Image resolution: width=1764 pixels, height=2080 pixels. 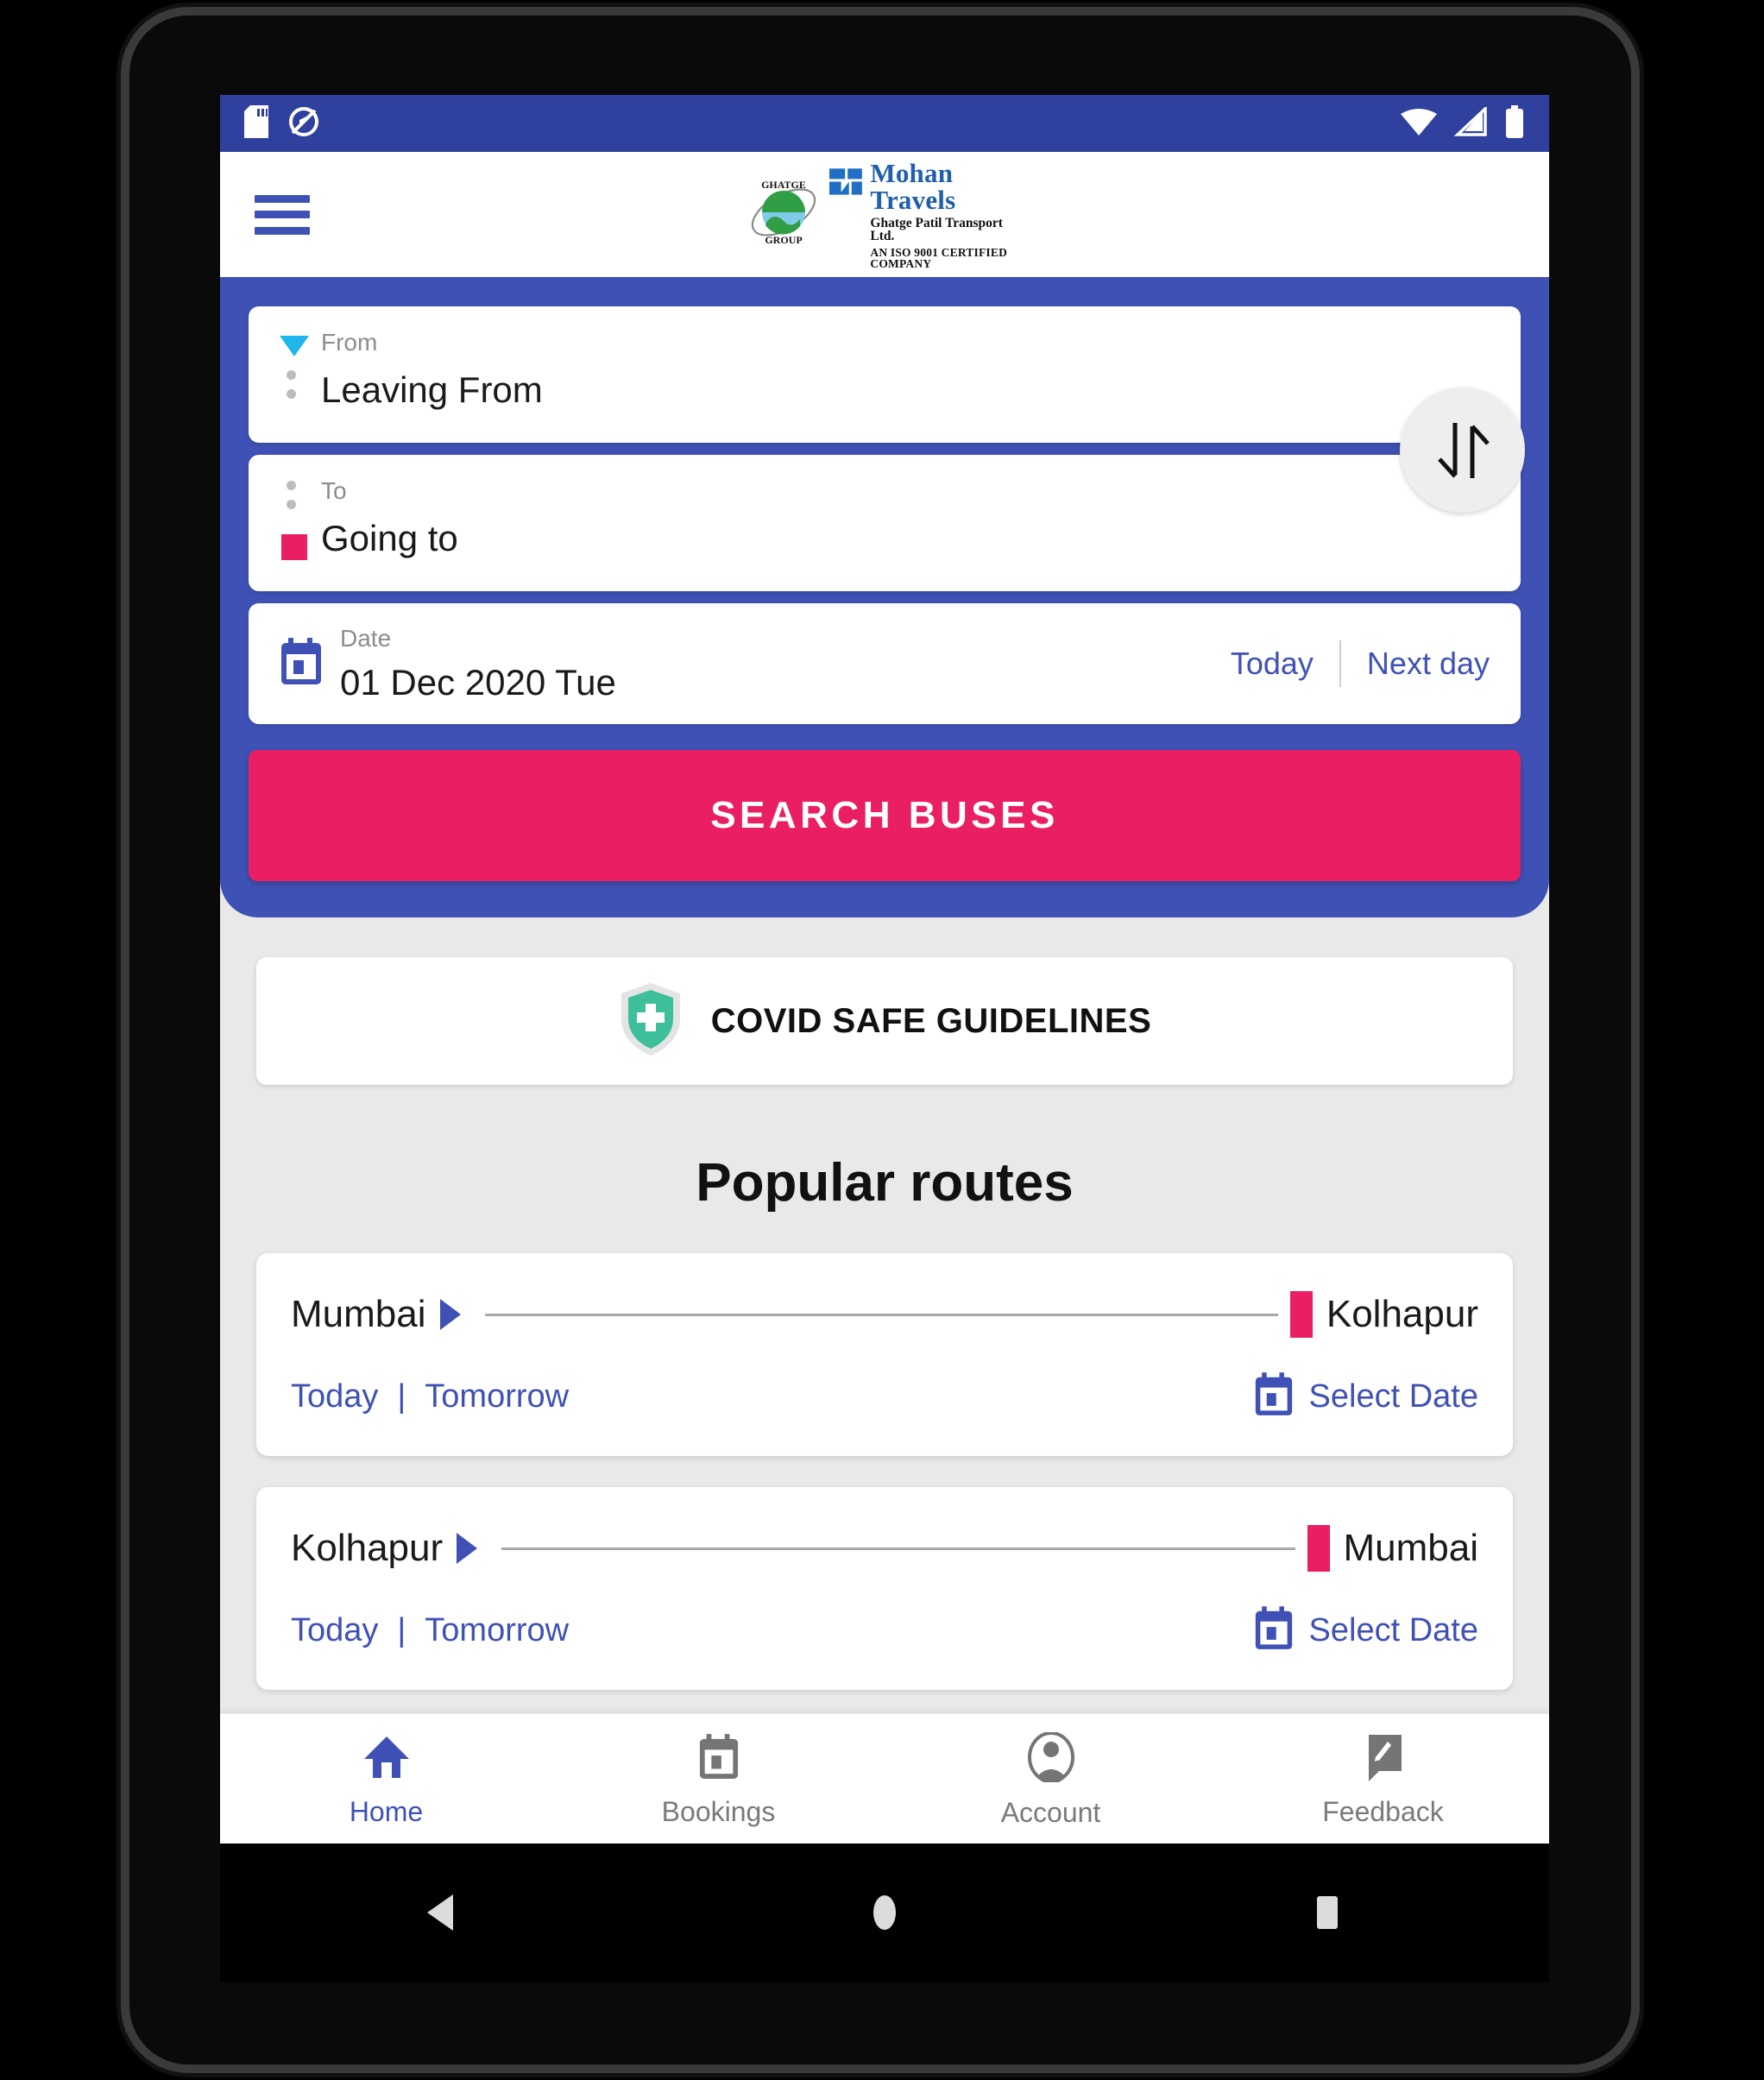 What do you see at coordinates (719, 1811) in the screenshot?
I see `nav-label-bookings: Bookings` at bounding box center [719, 1811].